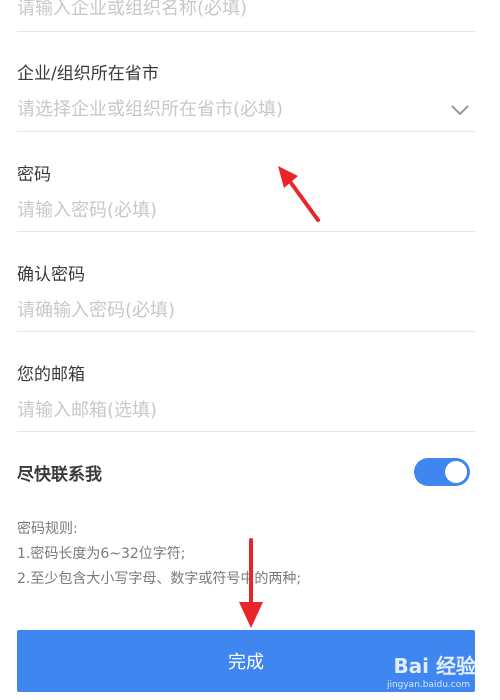 This screenshot has height=700, width=500. I want to click on password-input, so click(246, 210).